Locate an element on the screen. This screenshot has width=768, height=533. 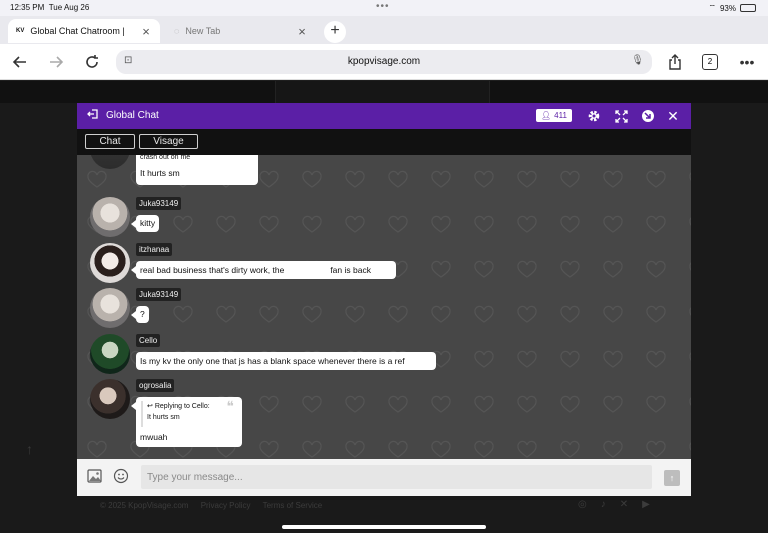
status-time: 12:35 PM Tue Aug 26 is located at coordinates (50, 7).